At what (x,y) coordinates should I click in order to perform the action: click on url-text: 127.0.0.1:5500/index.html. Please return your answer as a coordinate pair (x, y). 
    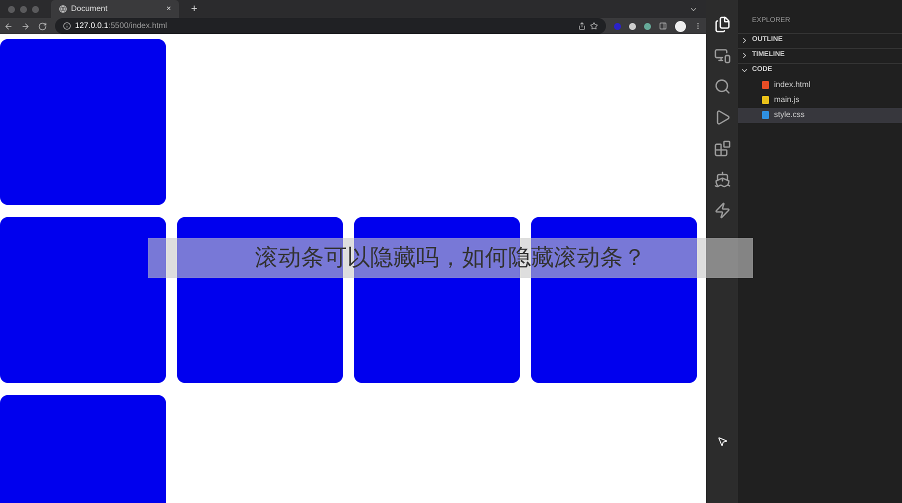
    Looking at the image, I should click on (121, 26).